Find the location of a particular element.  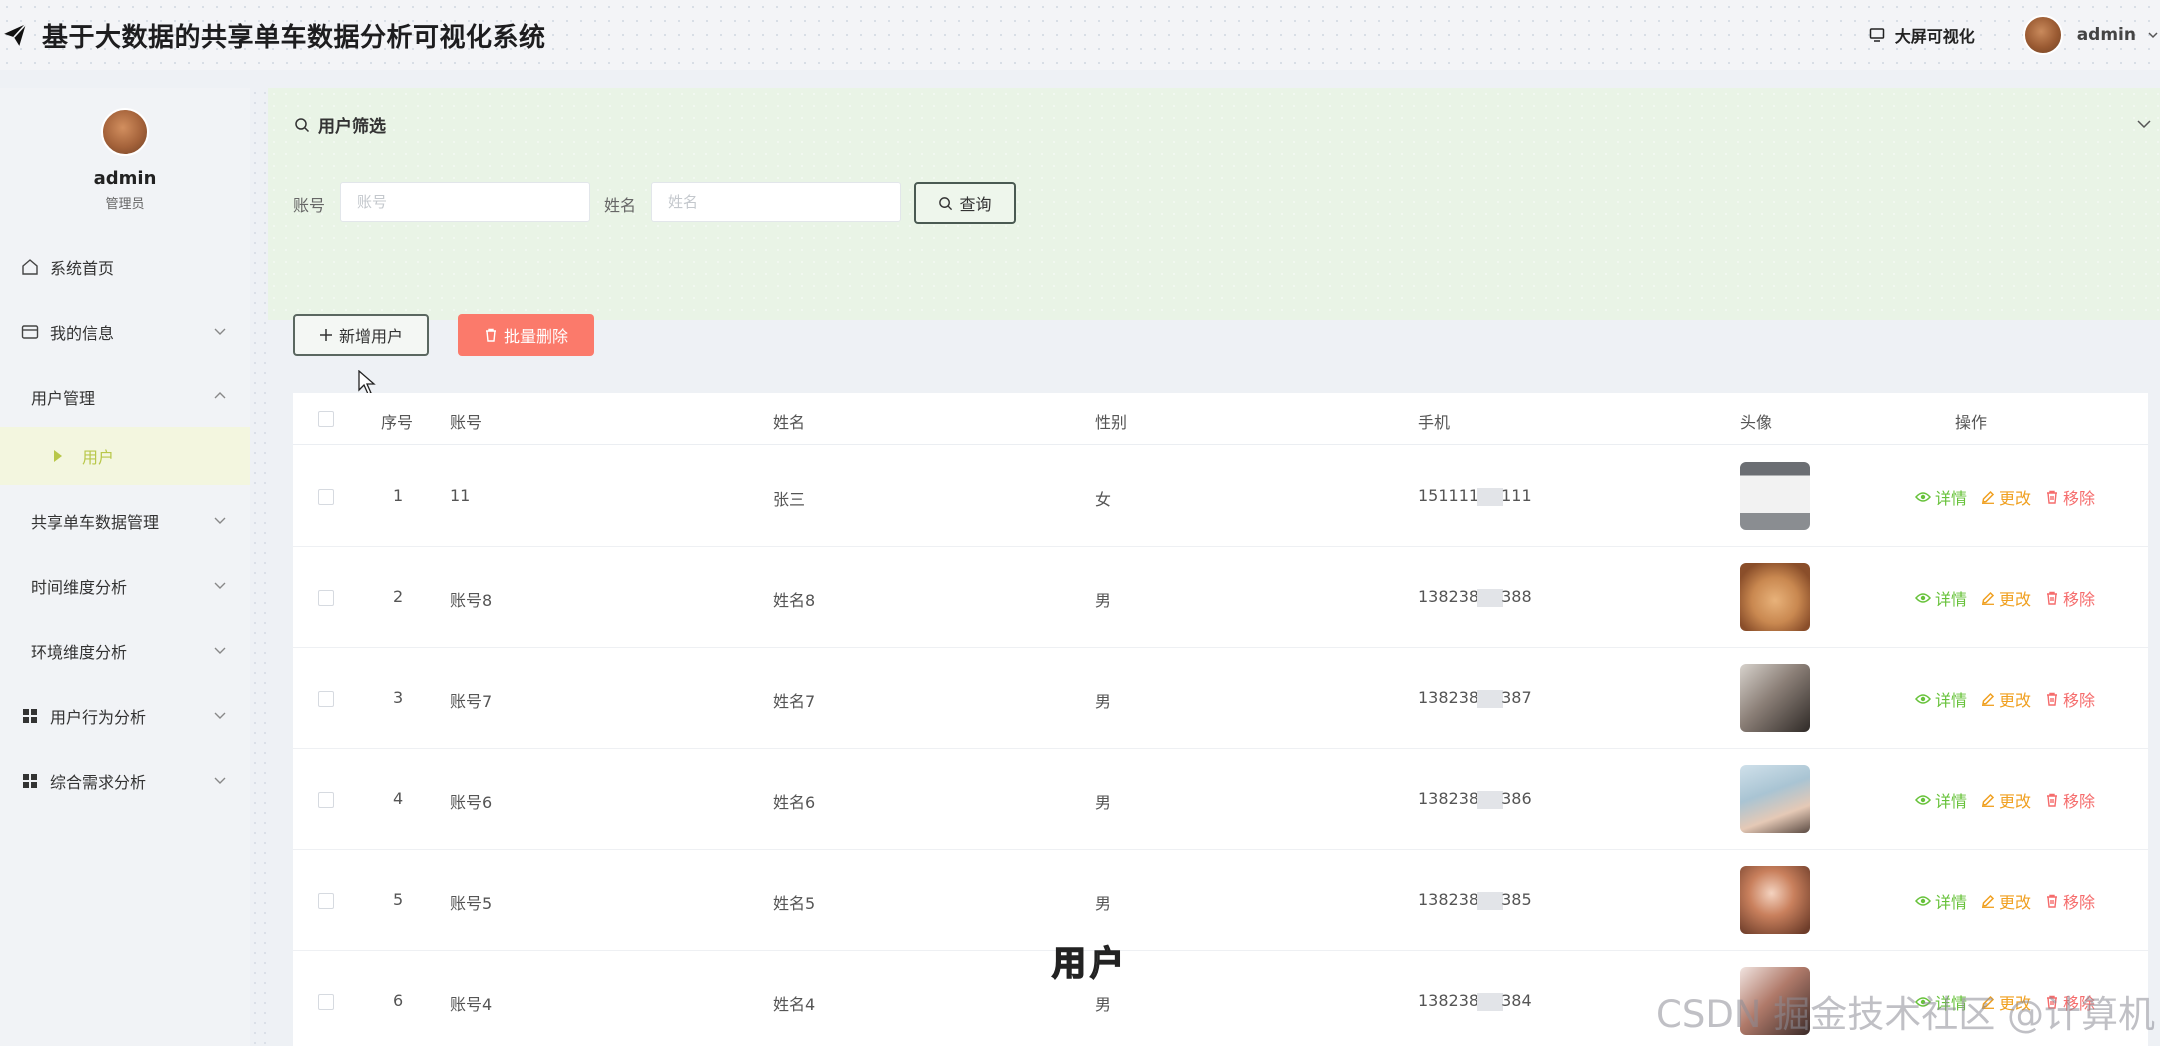

grid-icon is located at coordinates (30, 781).